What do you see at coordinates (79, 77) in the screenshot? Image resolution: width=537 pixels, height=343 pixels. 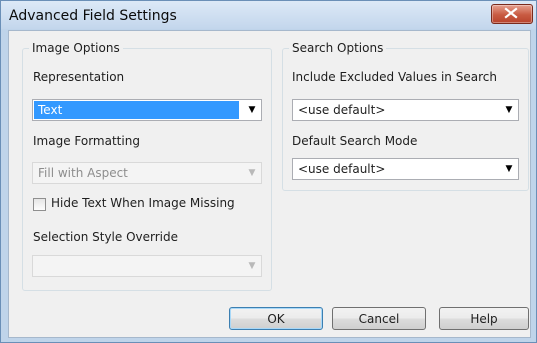 I see `representation-label: Representation` at bounding box center [79, 77].